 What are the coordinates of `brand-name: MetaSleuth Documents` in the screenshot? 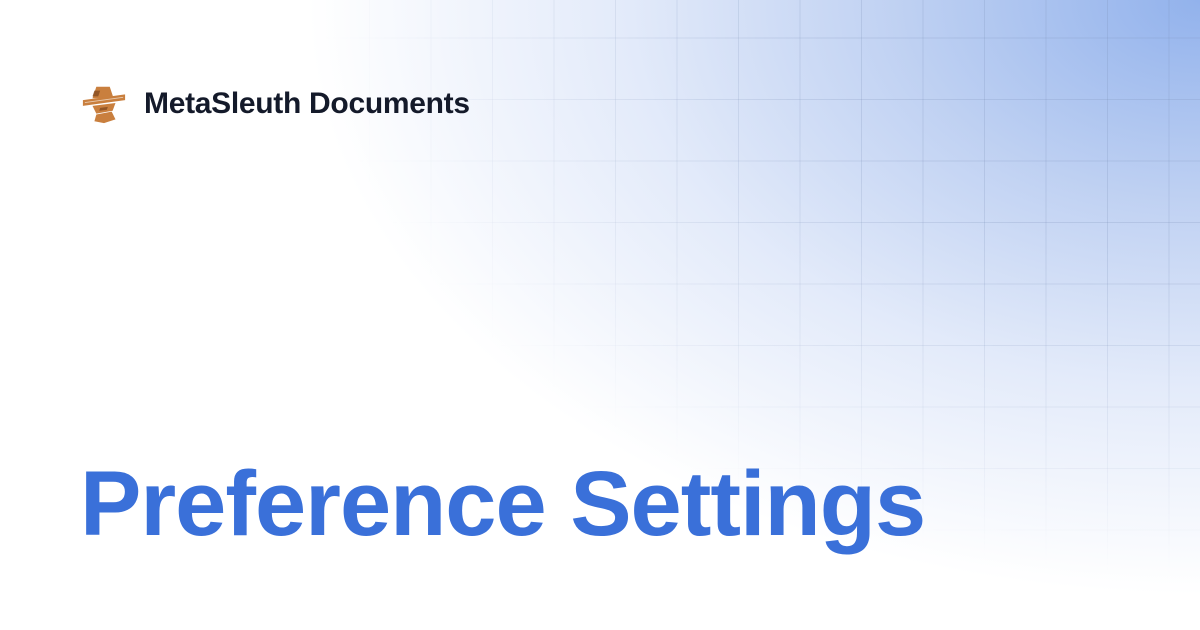 It's located at (307, 103).